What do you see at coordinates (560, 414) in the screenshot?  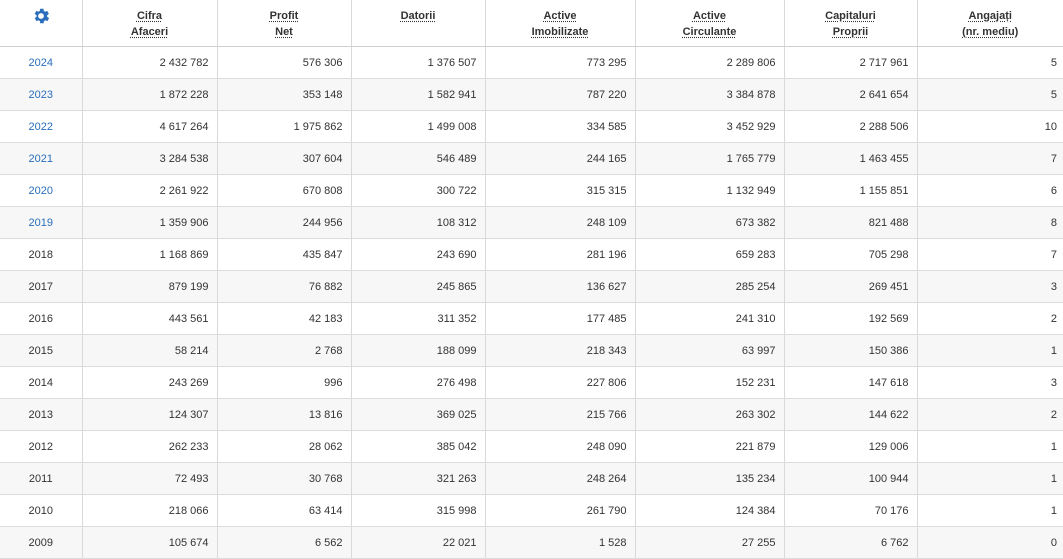 I see `value-cell-imob: 215 766` at bounding box center [560, 414].